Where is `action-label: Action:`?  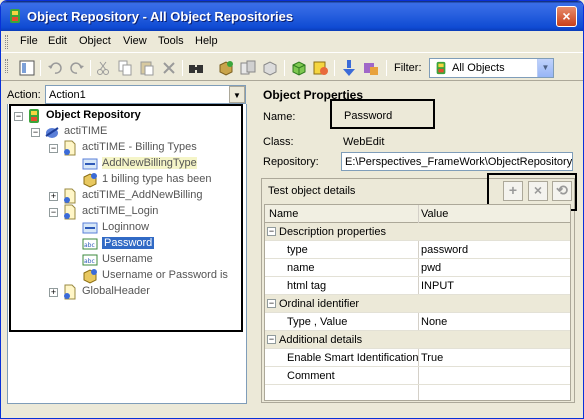
action-label: Action: is located at coordinates (24, 95).